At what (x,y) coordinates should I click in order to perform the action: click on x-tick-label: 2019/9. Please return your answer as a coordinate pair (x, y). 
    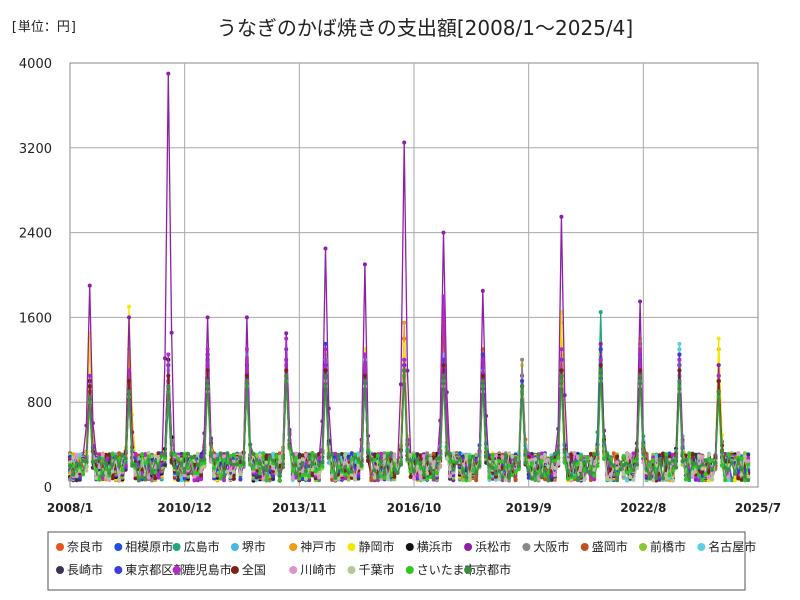
    Looking at the image, I should click on (529, 508).